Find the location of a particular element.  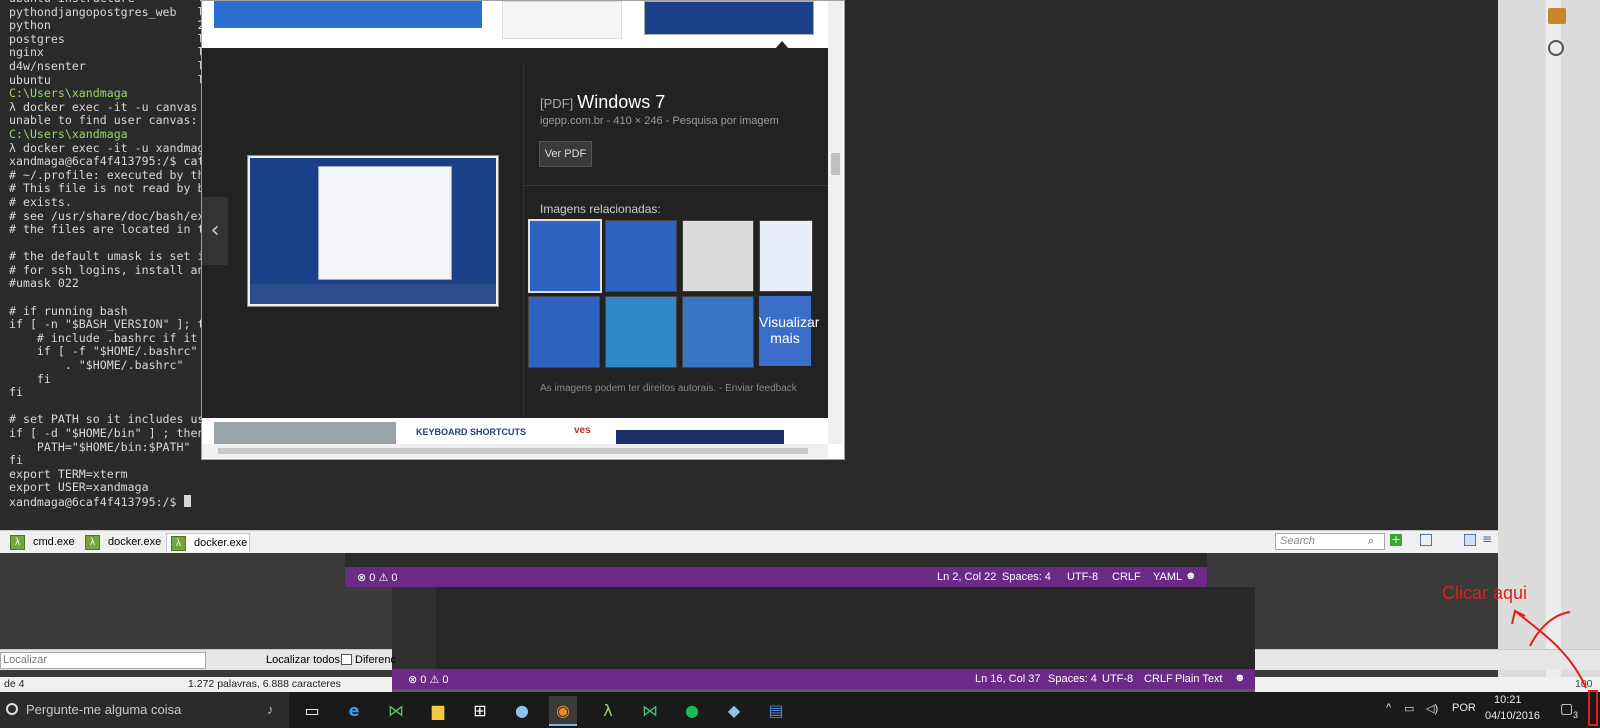

popup-horizontal-scrollbar is located at coordinates (515, 451).